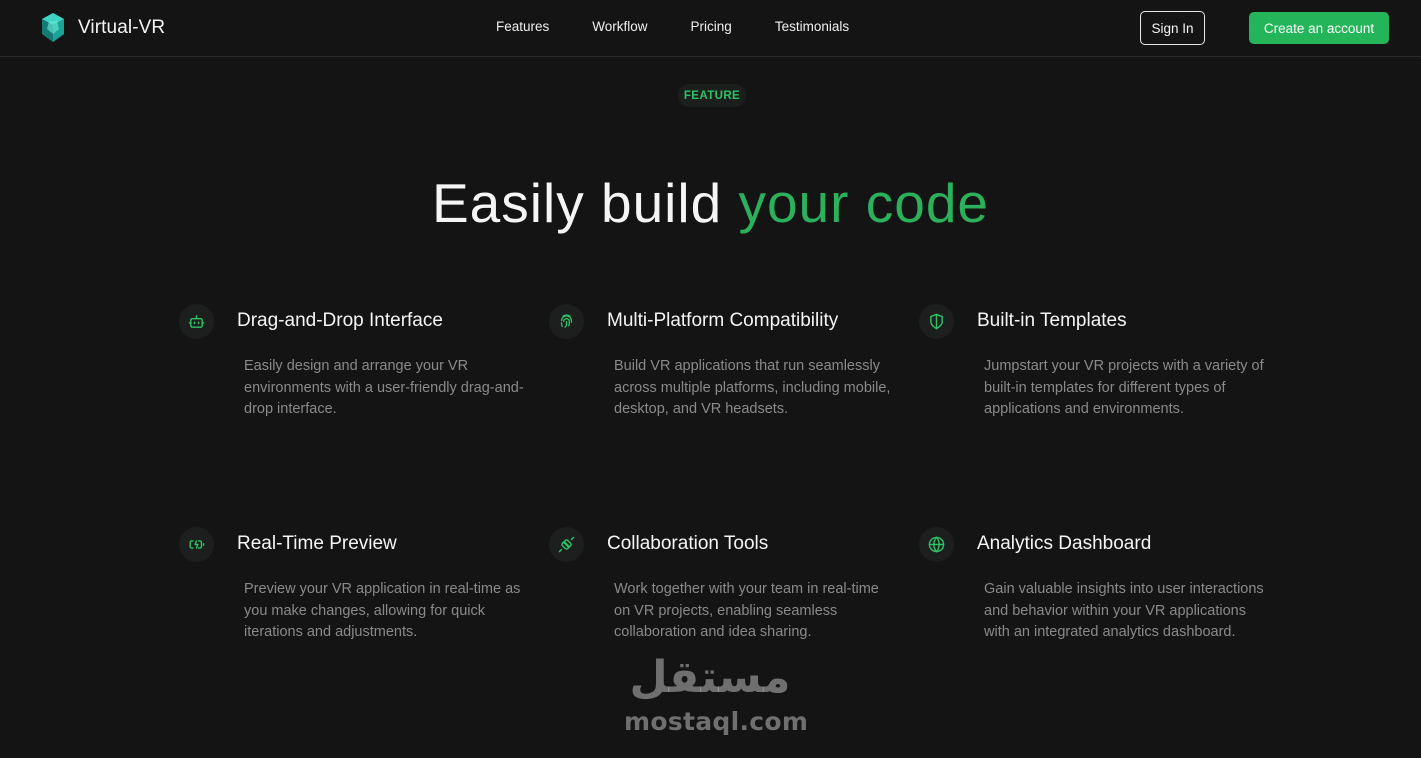 The image size is (1421, 758). What do you see at coordinates (672, 26) in the screenshot?
I see `main-nav: Features Workflow Pricing Testimonials` at bounding box center [672, 26].